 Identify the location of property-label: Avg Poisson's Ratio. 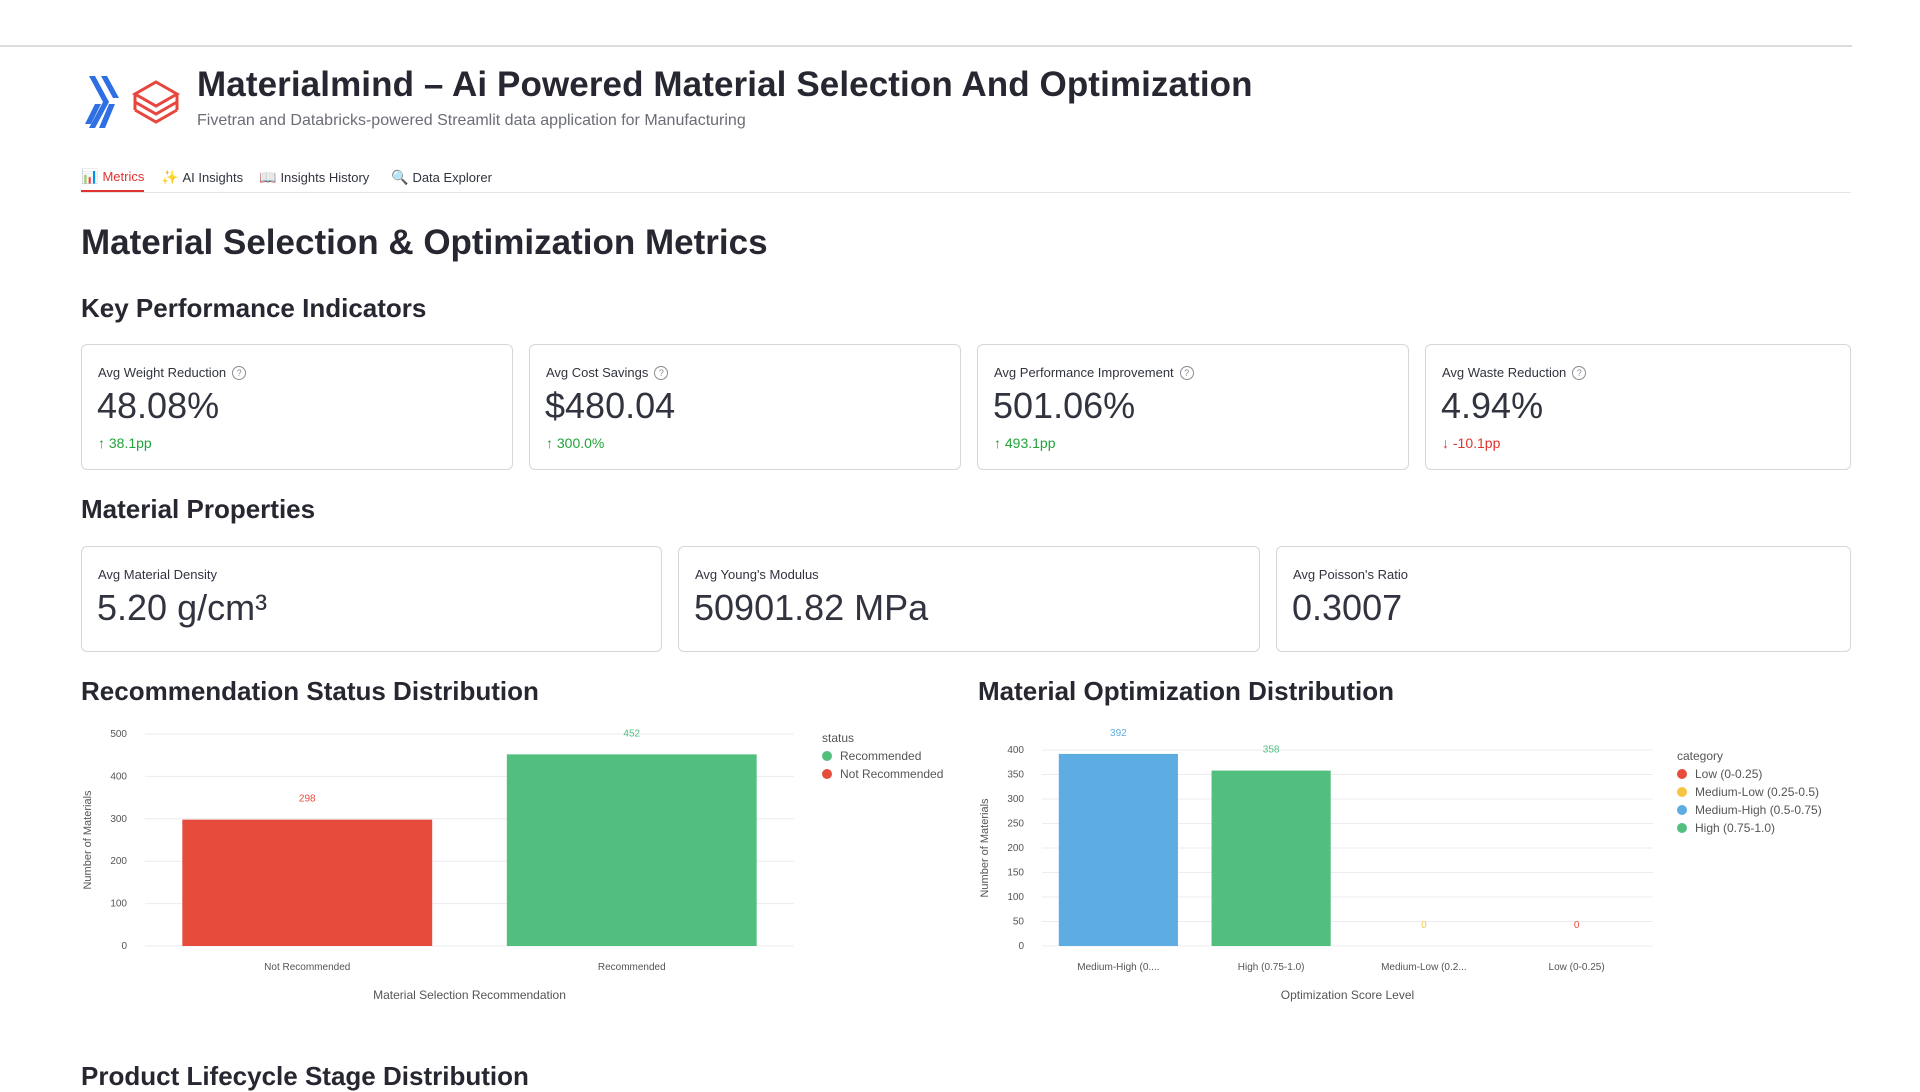
(1350, 574).